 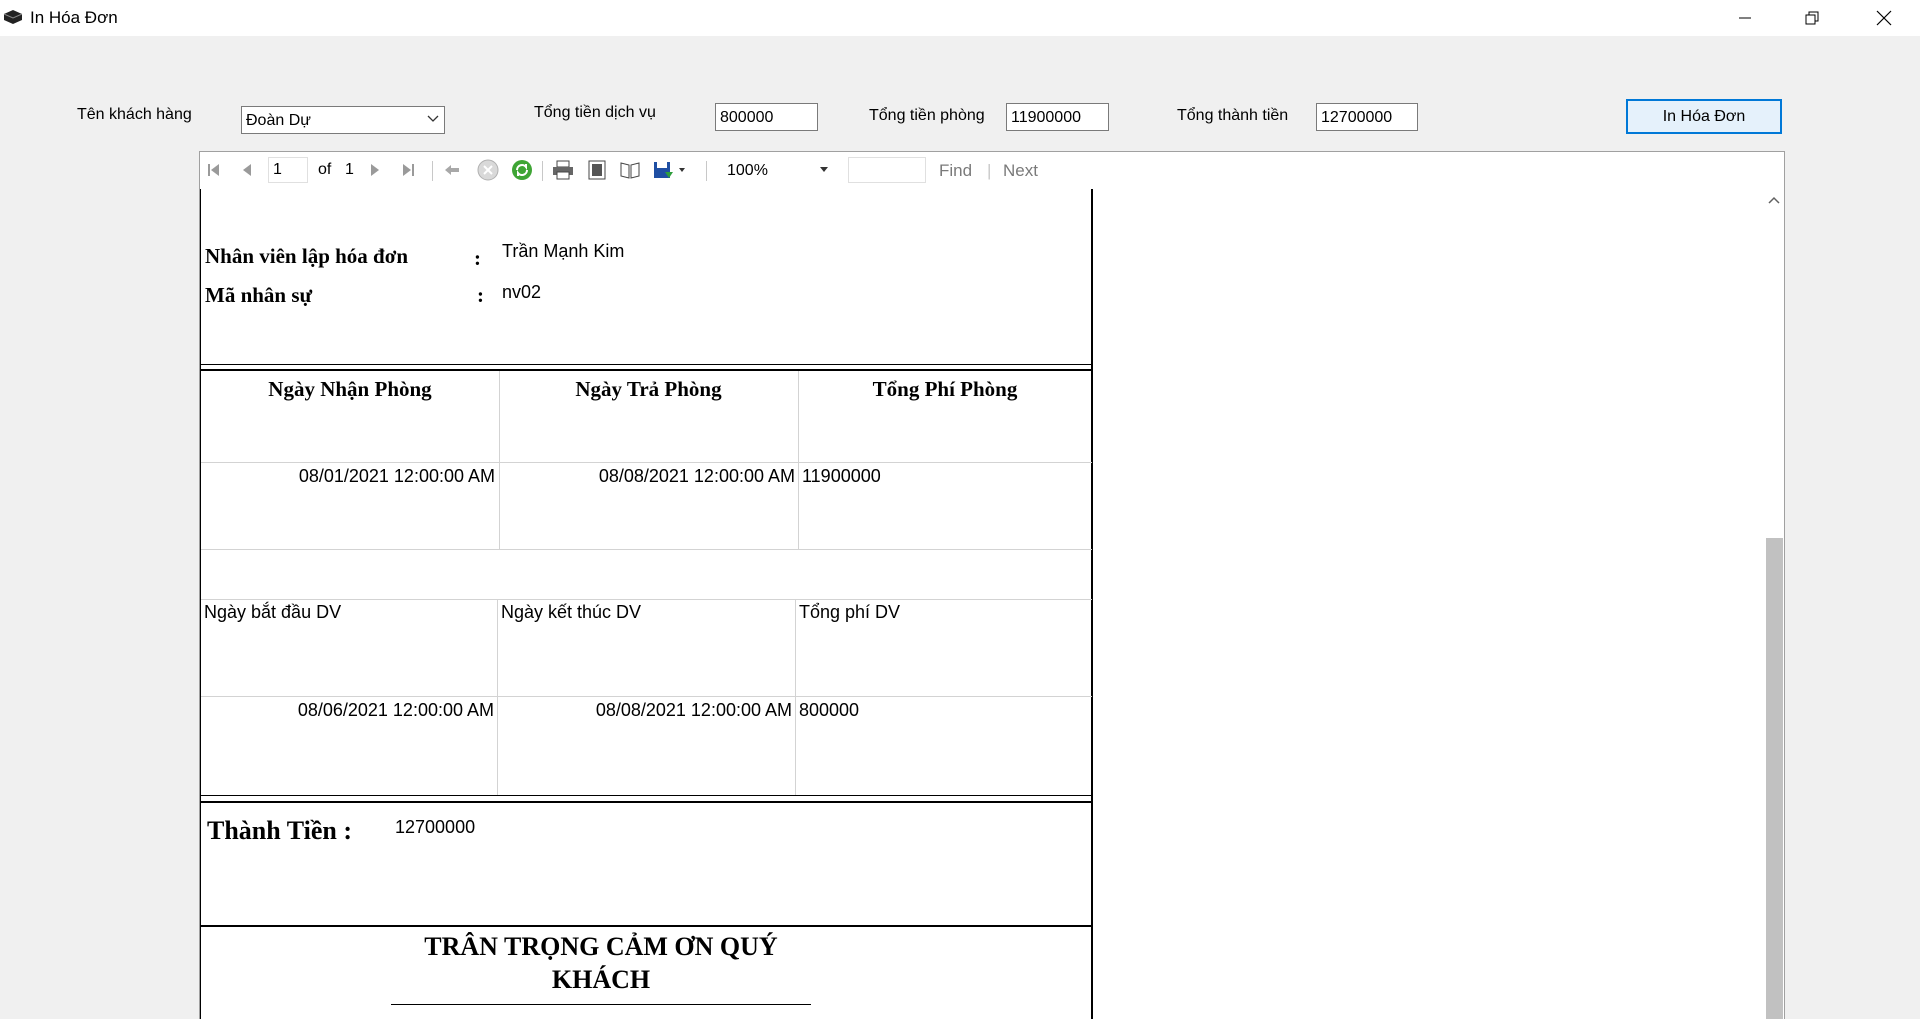 I want to click on minimize-icon, so click(x=1745, y=18).